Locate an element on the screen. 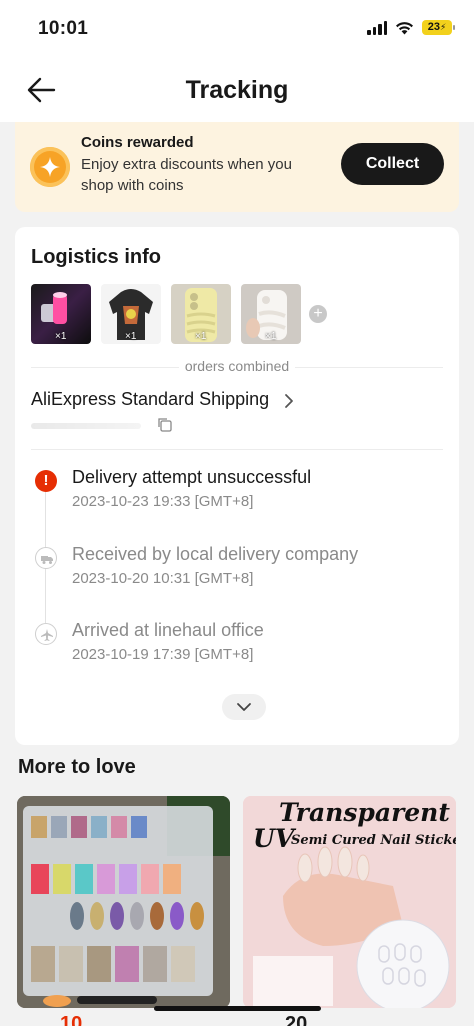 Image resolution: width=474 pixels, height=1026 pixels. product-card is located at coordinates (123, 902).